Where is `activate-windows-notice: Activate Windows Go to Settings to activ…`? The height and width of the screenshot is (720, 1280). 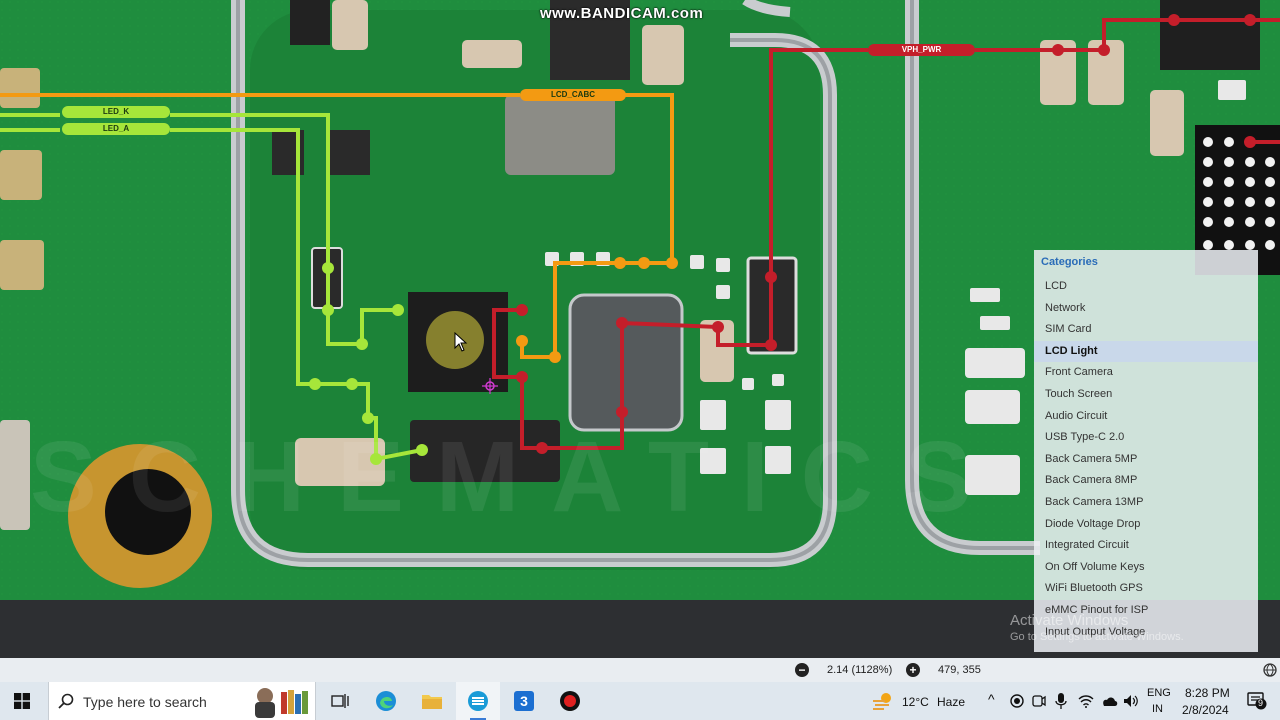
activate-windows-notice: Activate Windows Go to Settings to activ… is located at coordinates (1097, 627).